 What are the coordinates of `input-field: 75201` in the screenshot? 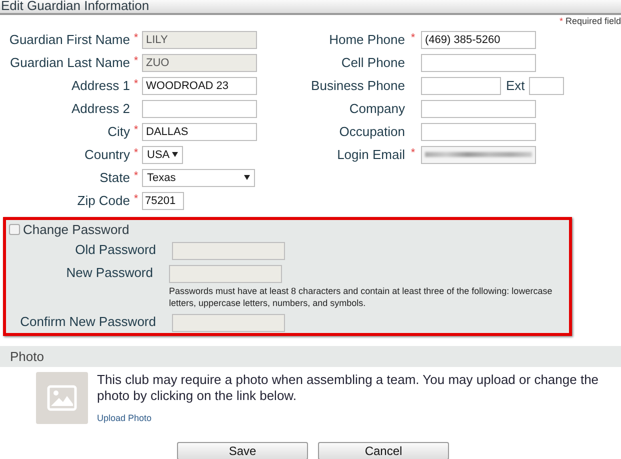 It's located at (163, 201).